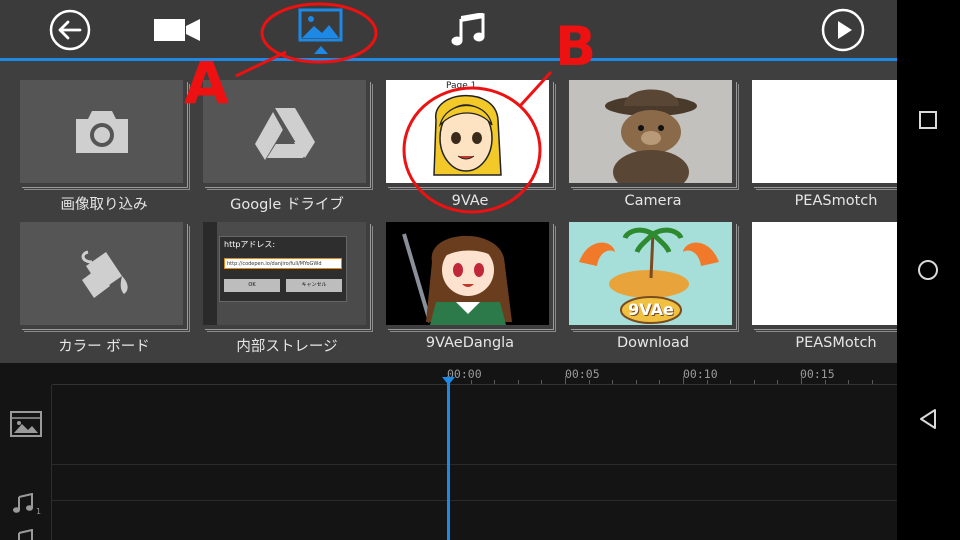 The width and height of the screenshot is (960, 540). What do you see at coordinates (287, 347) in the screenshot?
I see `tile-label: 内部ストレージ` at bounding box center [287, 347].